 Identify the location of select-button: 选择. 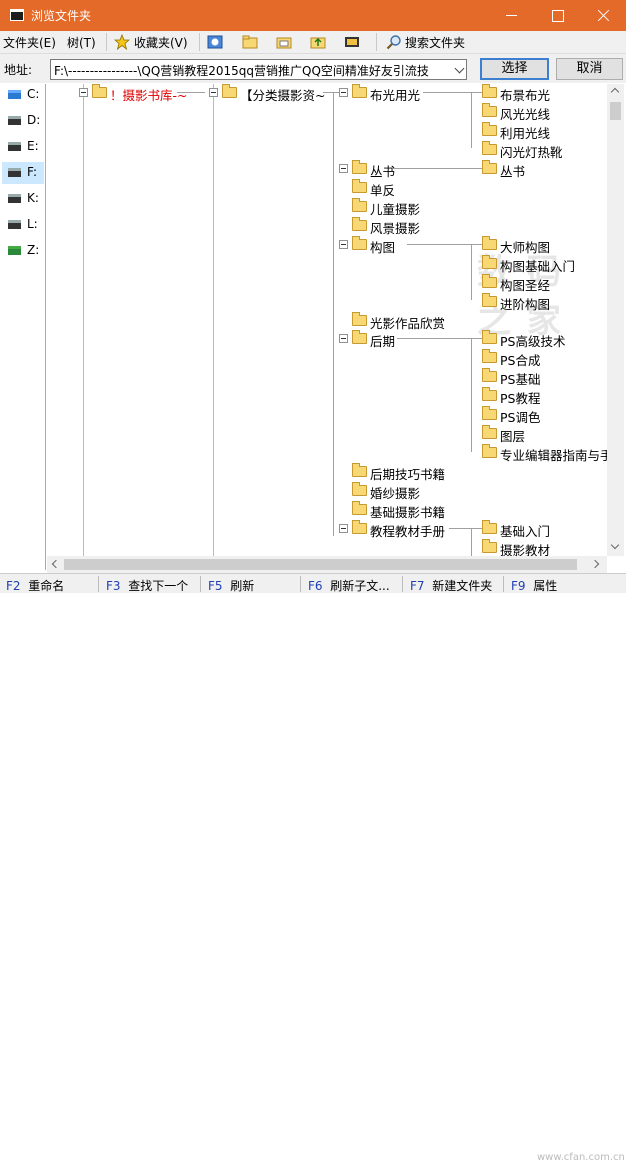
(514, 69).